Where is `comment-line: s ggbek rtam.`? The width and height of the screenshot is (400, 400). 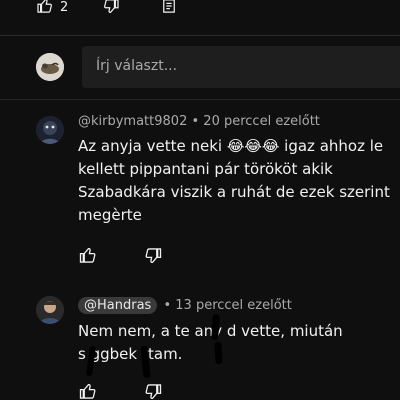
comment-line: s ggbek rtam. is located at coordinates (130, 354).